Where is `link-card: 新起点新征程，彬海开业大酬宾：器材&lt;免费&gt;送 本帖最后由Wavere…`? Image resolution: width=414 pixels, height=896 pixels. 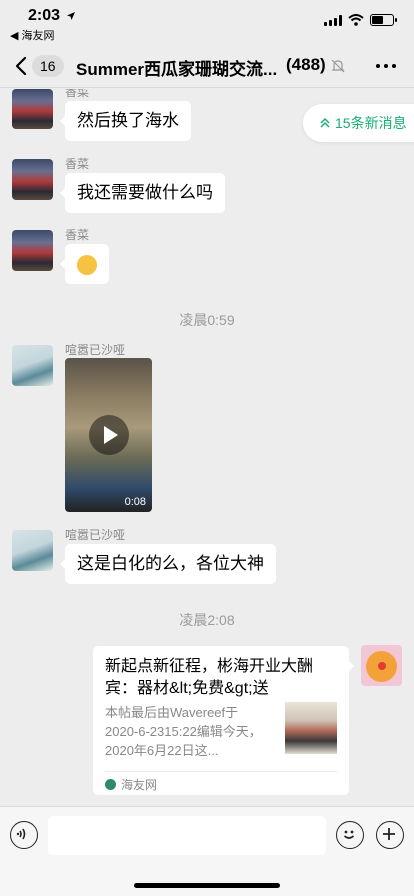
link-card: 新起点新征程，彬海开业大酬宾：器材&lt;免费&gt;送 本帖最后由Wavere… is located at coordinates (223, 720).